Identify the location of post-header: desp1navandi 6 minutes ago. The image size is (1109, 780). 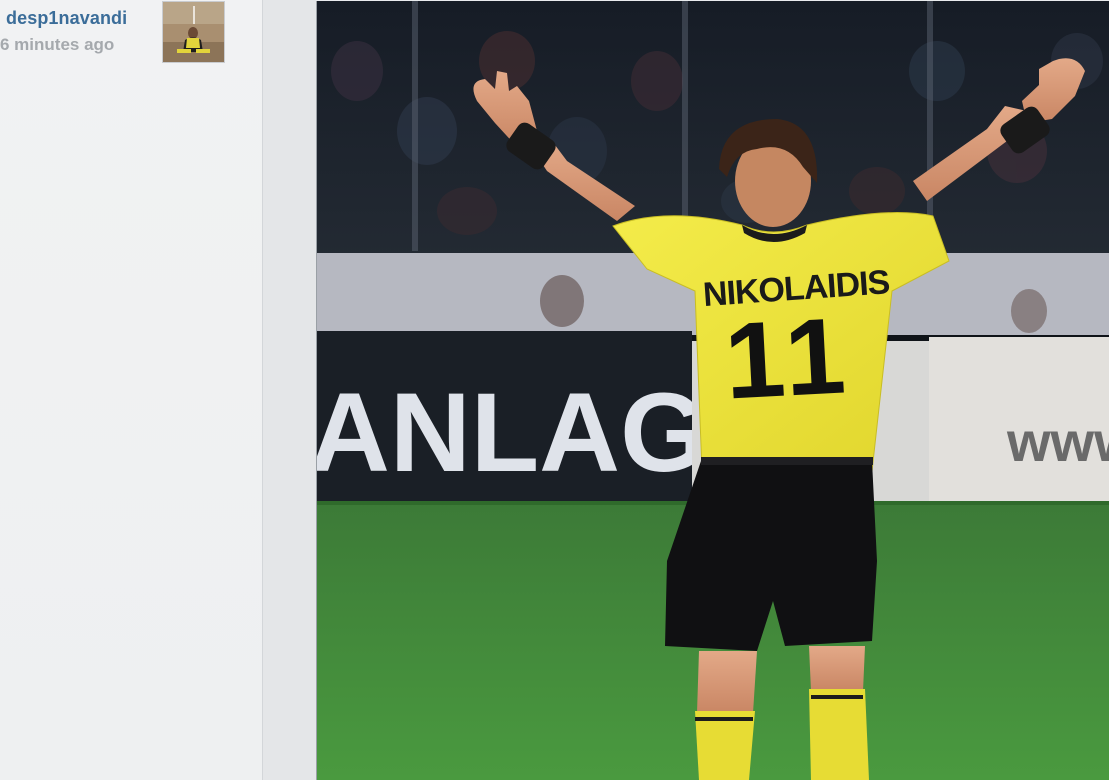
(115, 33).